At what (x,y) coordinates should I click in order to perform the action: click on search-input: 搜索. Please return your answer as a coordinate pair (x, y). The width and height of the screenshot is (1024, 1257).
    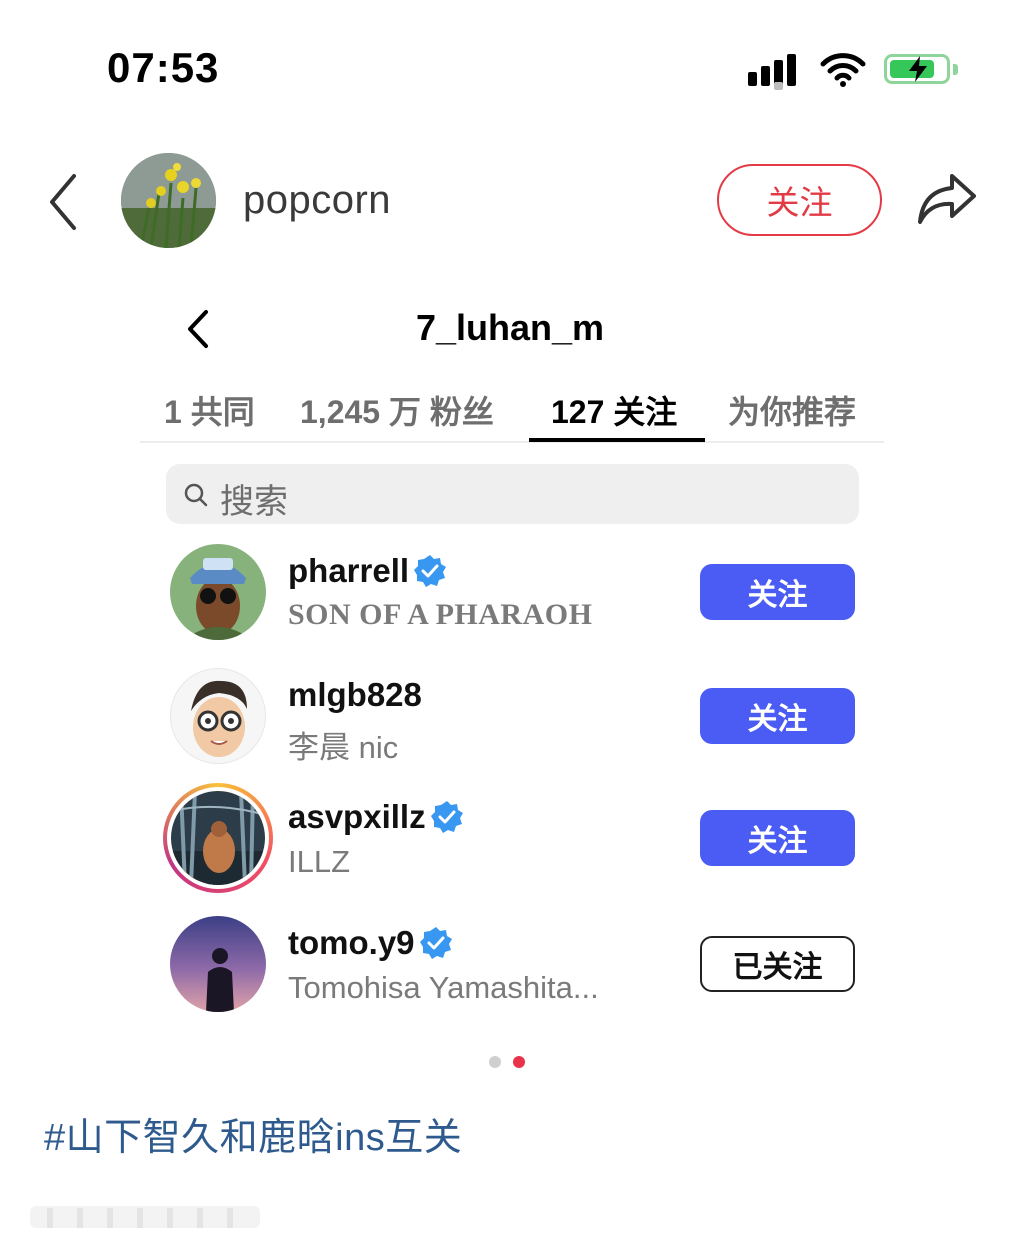
    Looking at the image, I should click on (512, 494).